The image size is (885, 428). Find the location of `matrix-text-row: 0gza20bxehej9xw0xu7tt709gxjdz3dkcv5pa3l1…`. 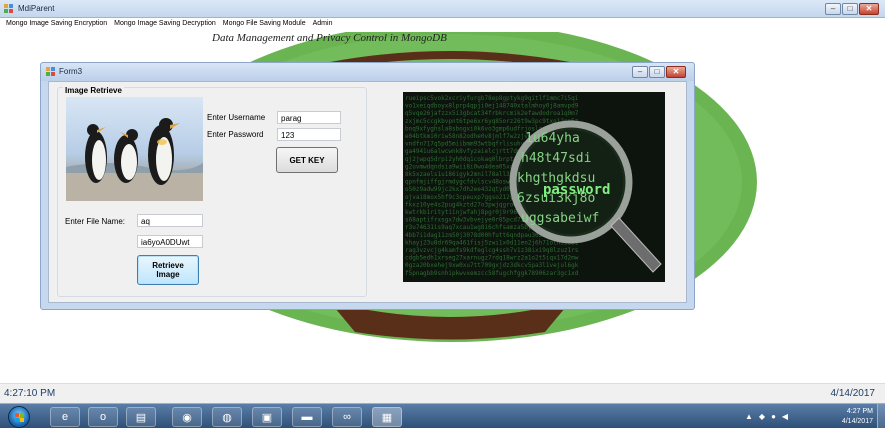

matrix-text-row: 0gza20bxehej9xw0xu7tt709gxjdz3dkcv5pa3l1… is located at coordinates (492, 265).